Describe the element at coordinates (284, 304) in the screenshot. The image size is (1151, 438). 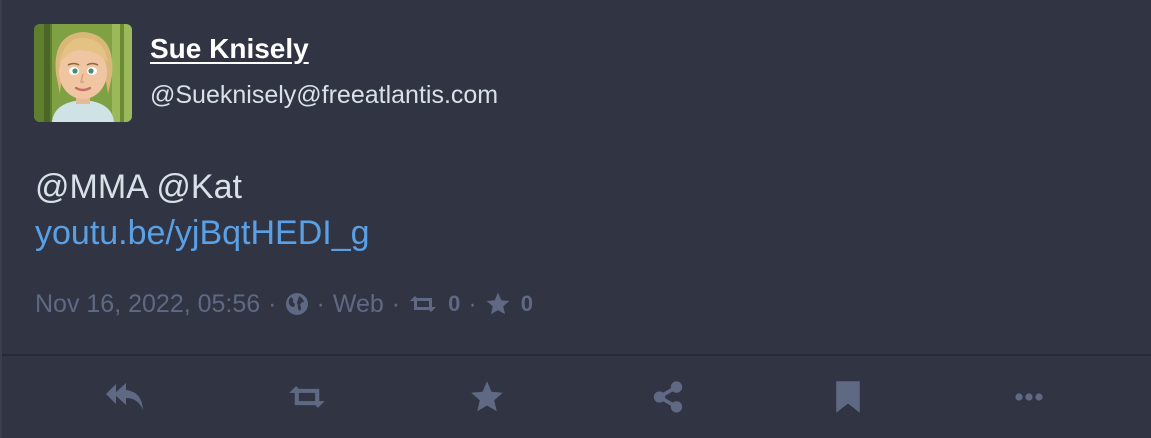
I see `status-meta: Nov 16, 2022, 05:56 · · Web · 0 · 0` at that location.